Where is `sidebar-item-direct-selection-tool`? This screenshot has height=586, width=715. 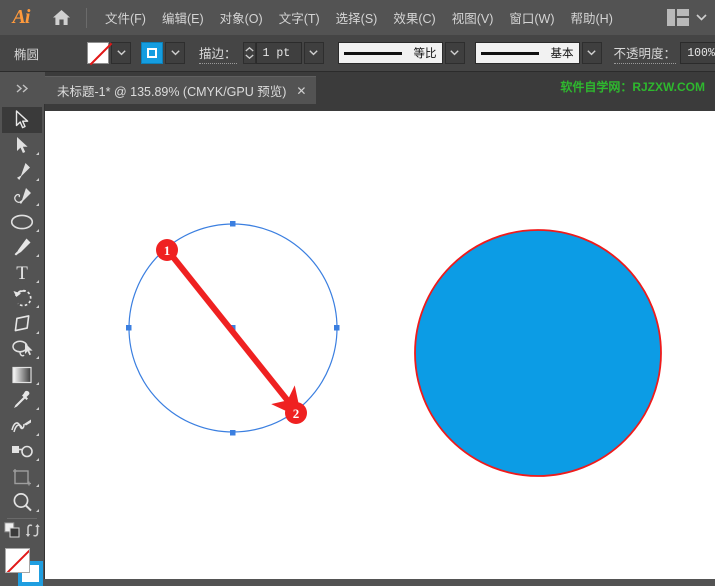
sidebar-item-direct-selection-tool is located at coordinates (22, 146).